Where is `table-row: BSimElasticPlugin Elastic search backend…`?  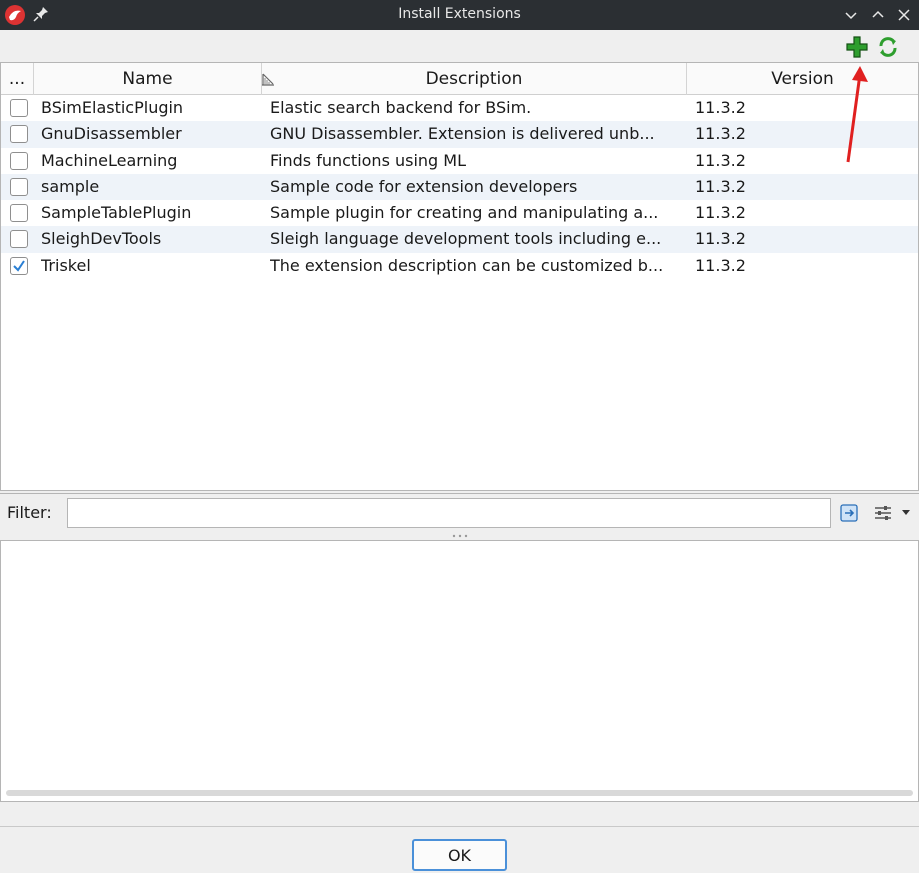
table-row: BSimElasticPlugin Elastic search backend… is located at coordinates (459, 108).